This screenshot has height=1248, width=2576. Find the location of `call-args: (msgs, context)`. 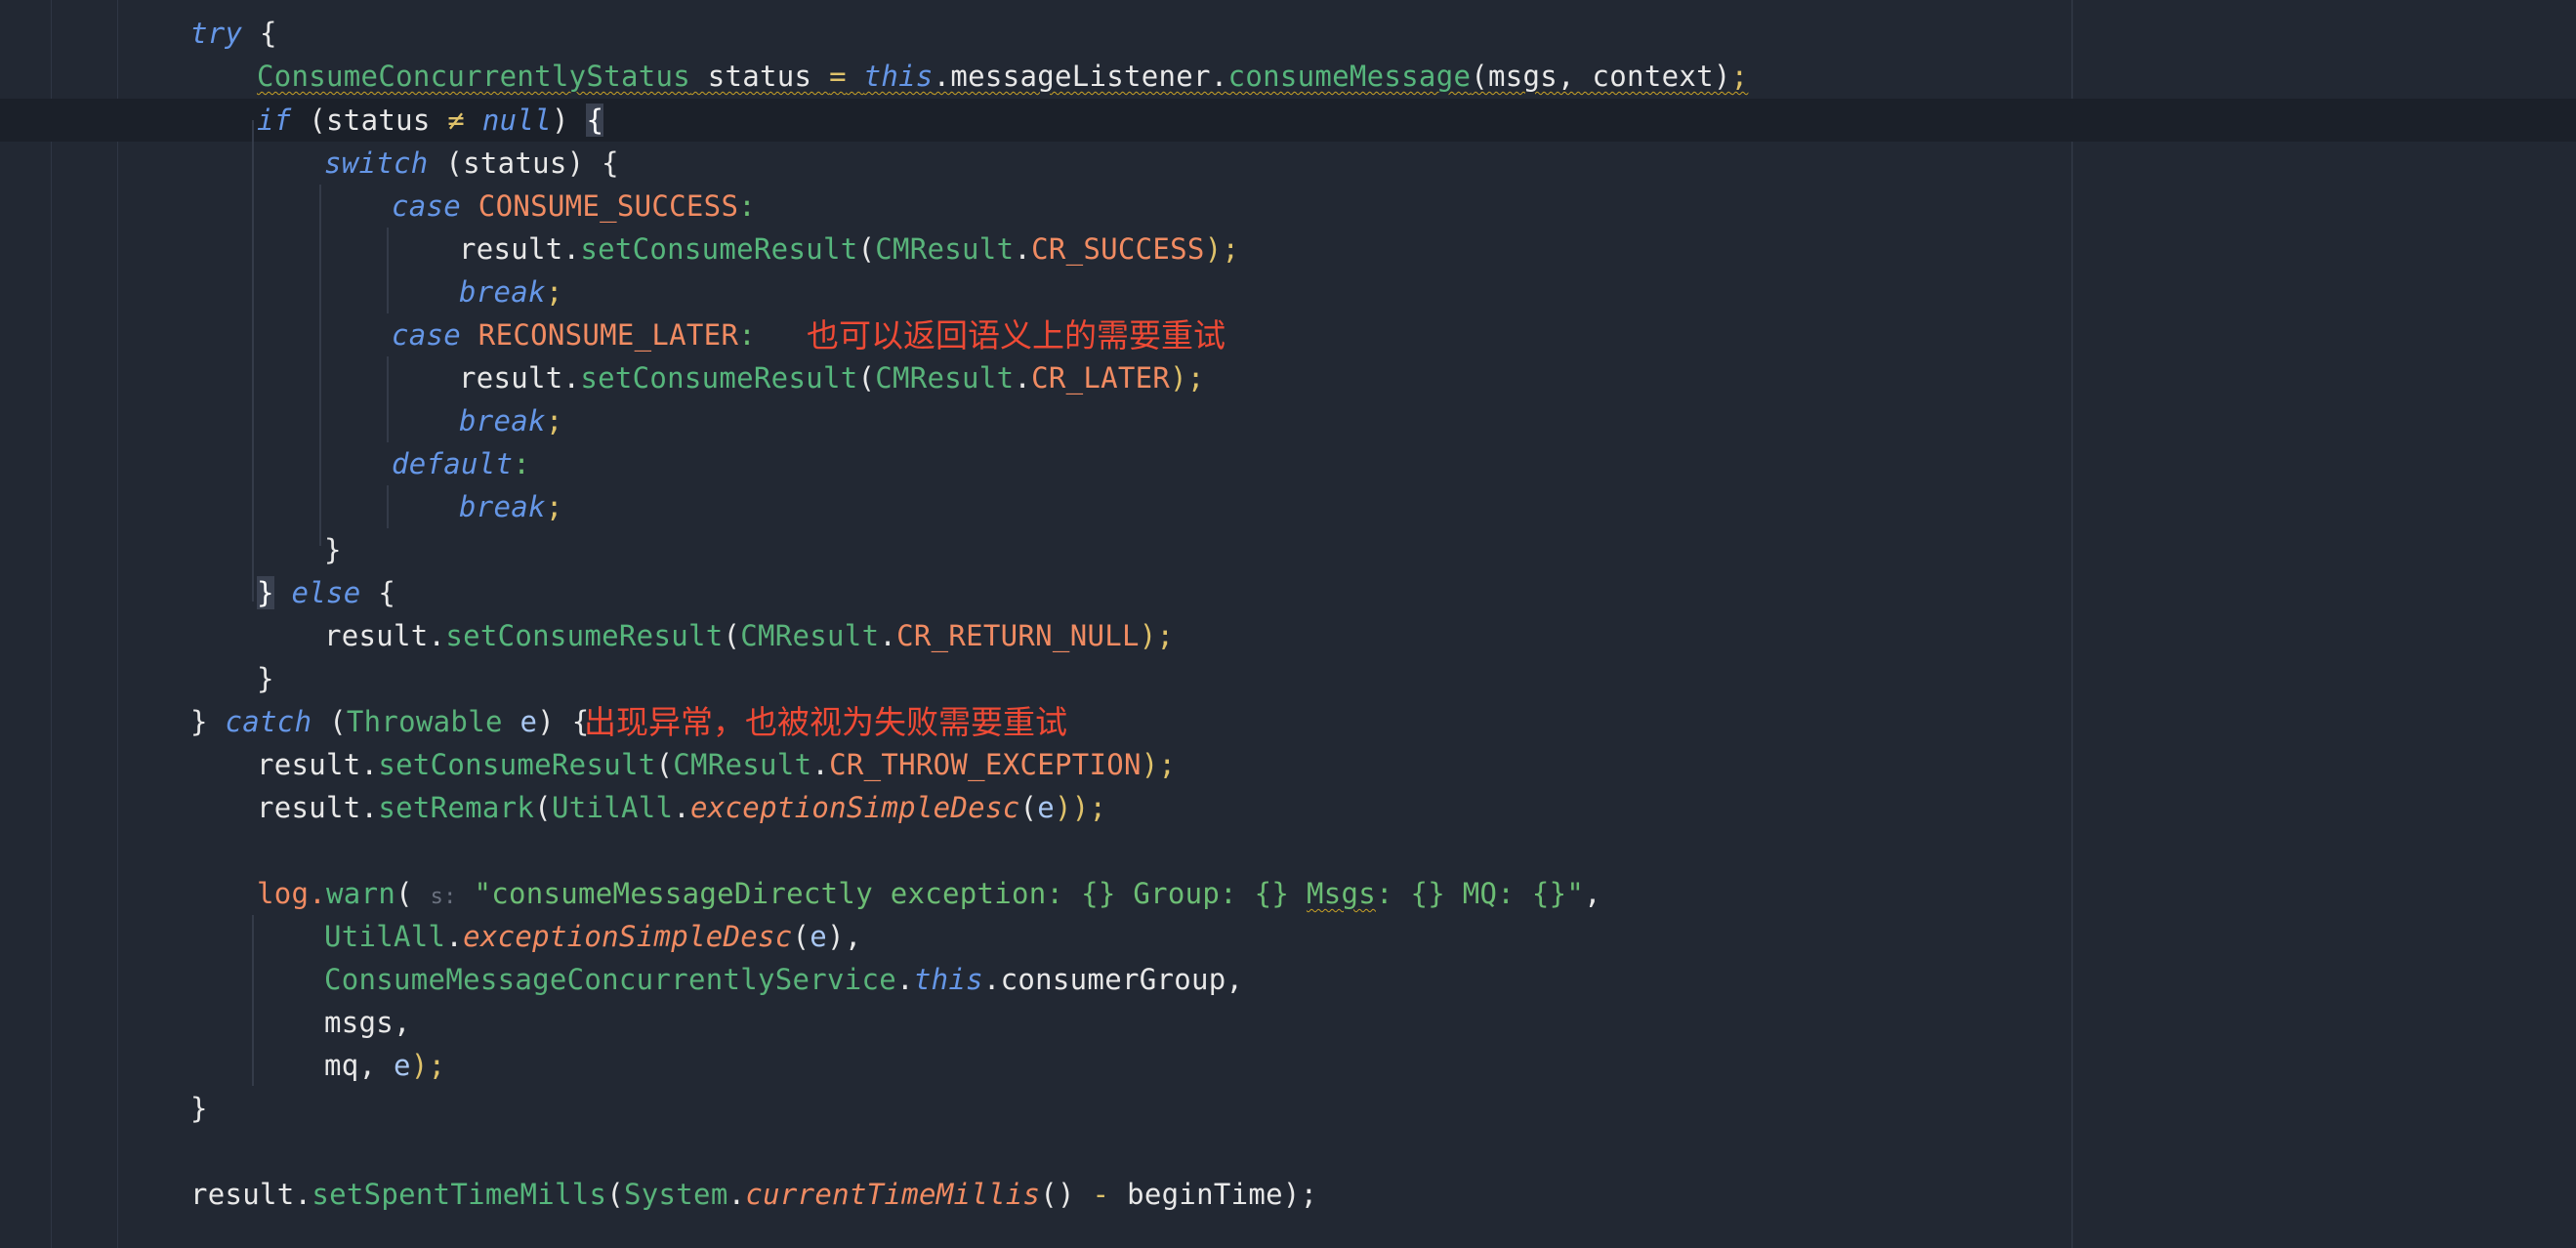

call-args: (msgs, context) is located at coordinates (1601, 76).